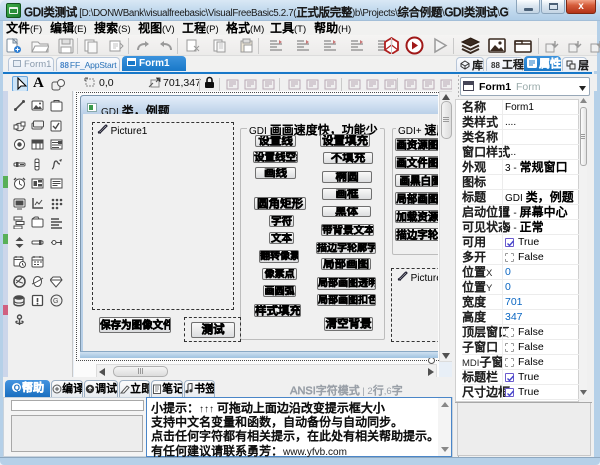 The image size is (600, 465). Describe the element at coordinates (55, 301) in the screenshot. I see `svg-text: G` at that location.